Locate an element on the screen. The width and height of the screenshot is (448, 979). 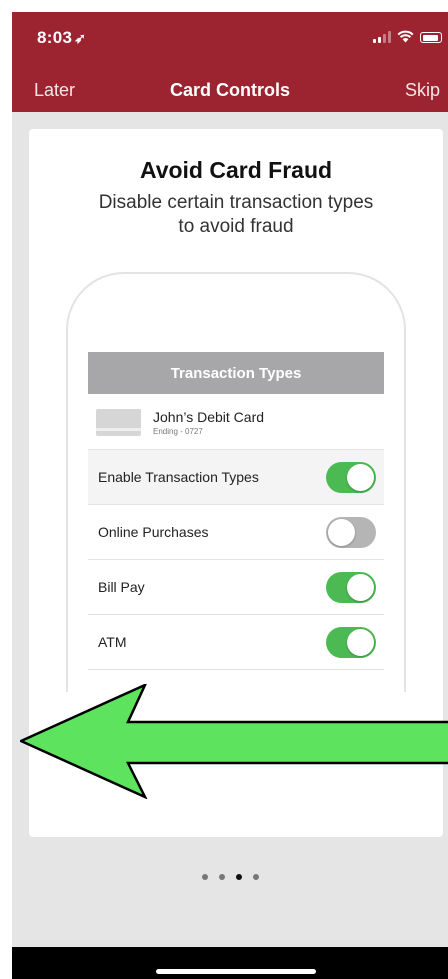
atm-toggle is located at coordinates (351, 642).